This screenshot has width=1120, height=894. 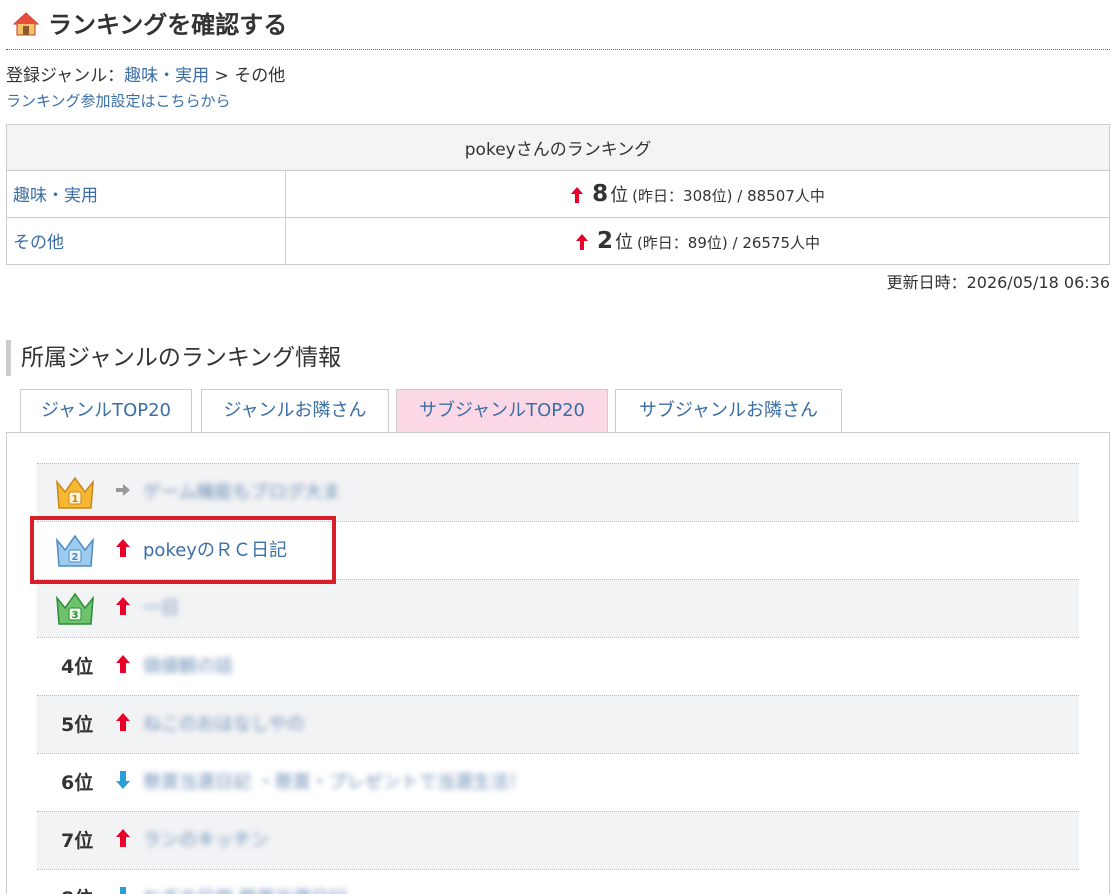 I want to click on ranking-genre-link: その他, so click(x=146, y=241).